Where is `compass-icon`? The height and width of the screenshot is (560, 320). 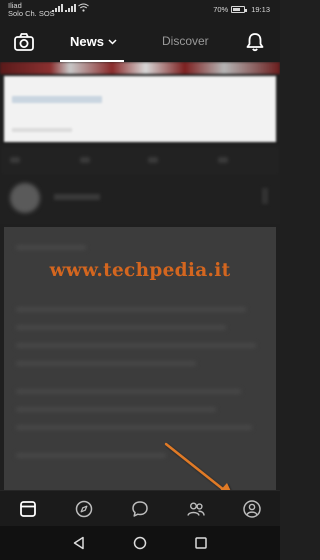 compass-icon is located at coordinates (84, 509).